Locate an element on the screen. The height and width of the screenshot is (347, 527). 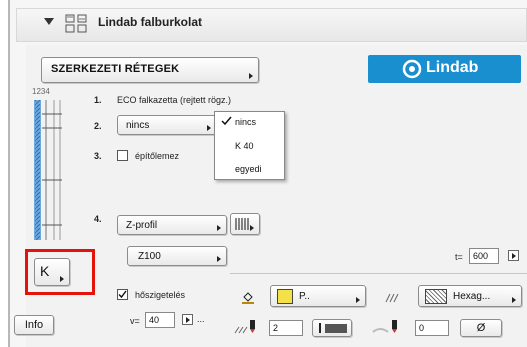
row-3-checkbox is located at coordinates (122, 155).